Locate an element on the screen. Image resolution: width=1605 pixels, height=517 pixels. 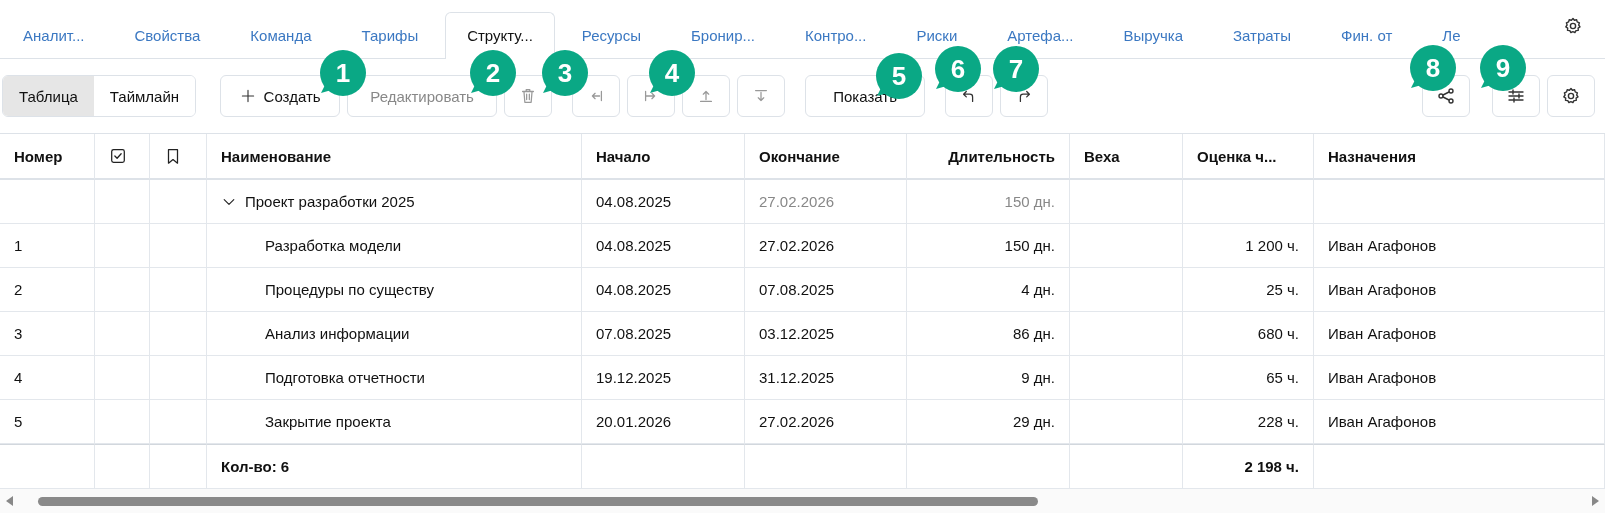
table-cell: 5 is located at coordinates (47, 422).